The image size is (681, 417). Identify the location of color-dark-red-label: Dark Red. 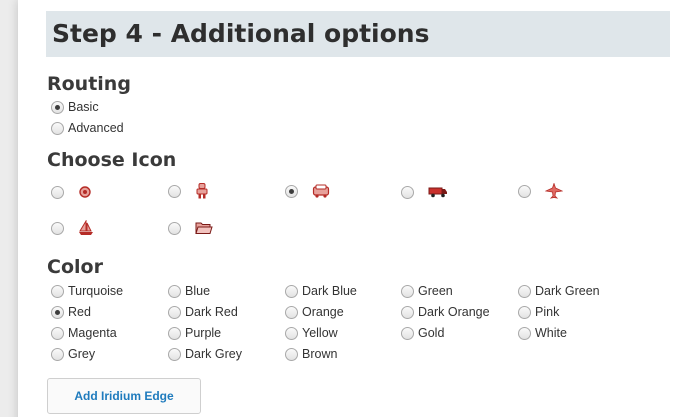
(211, 312).